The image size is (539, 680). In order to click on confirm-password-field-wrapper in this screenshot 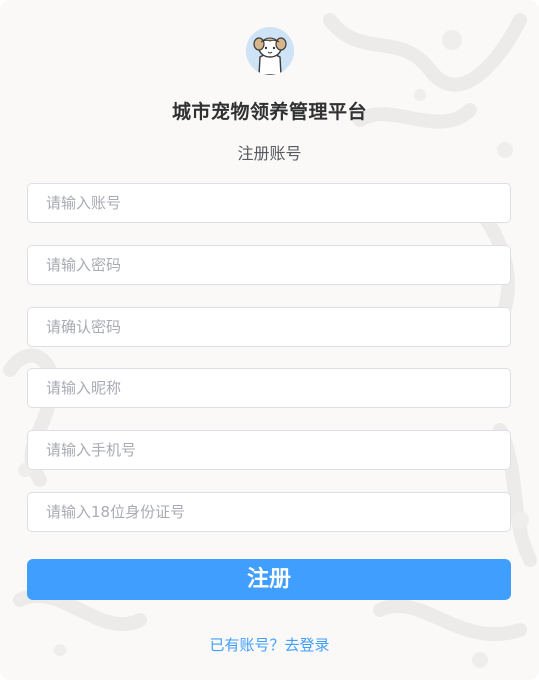, I will do `click(269, 327)`.